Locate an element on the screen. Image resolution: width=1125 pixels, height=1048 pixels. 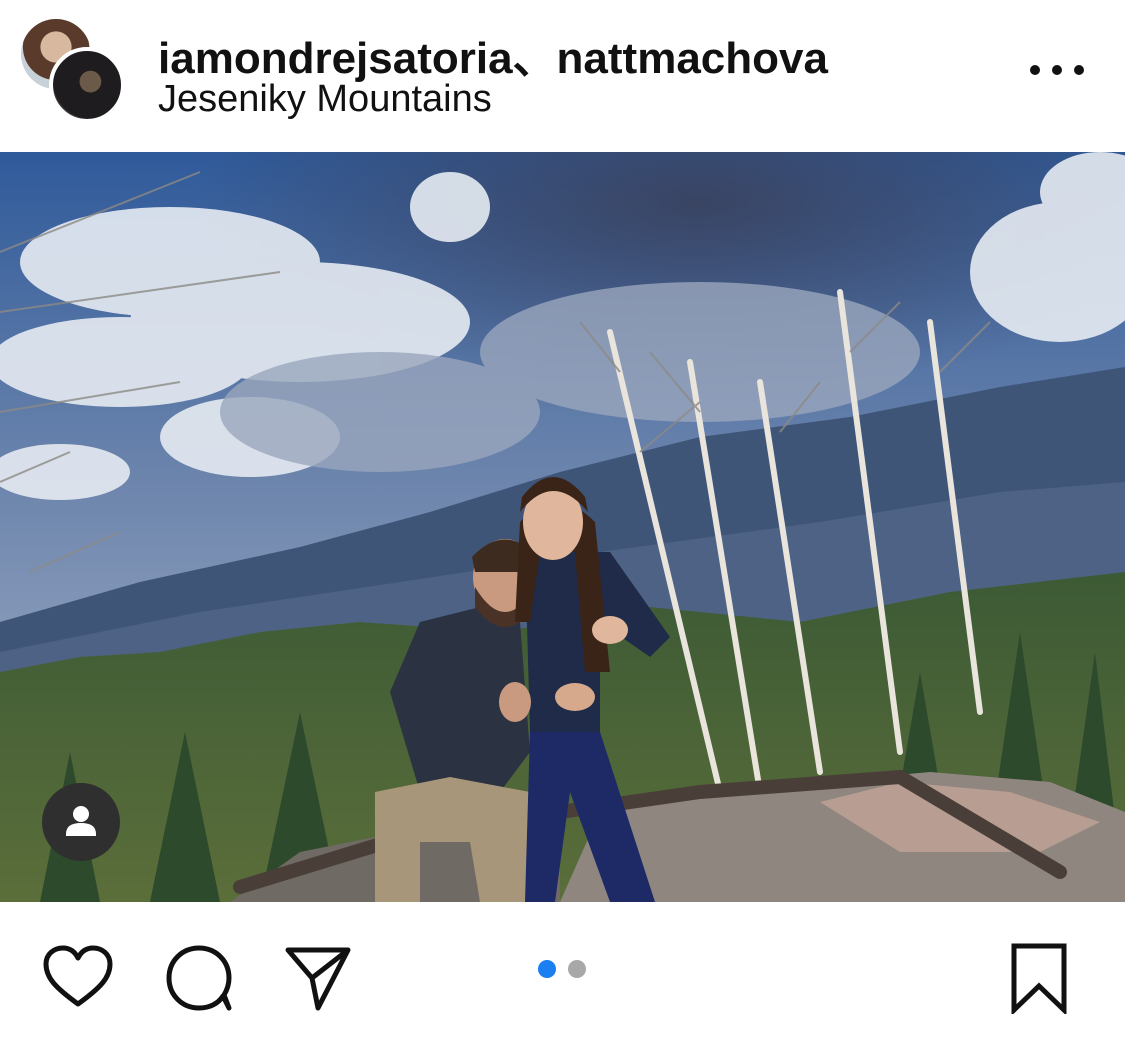
carousel-indicator is located at coordinates (566, 970).